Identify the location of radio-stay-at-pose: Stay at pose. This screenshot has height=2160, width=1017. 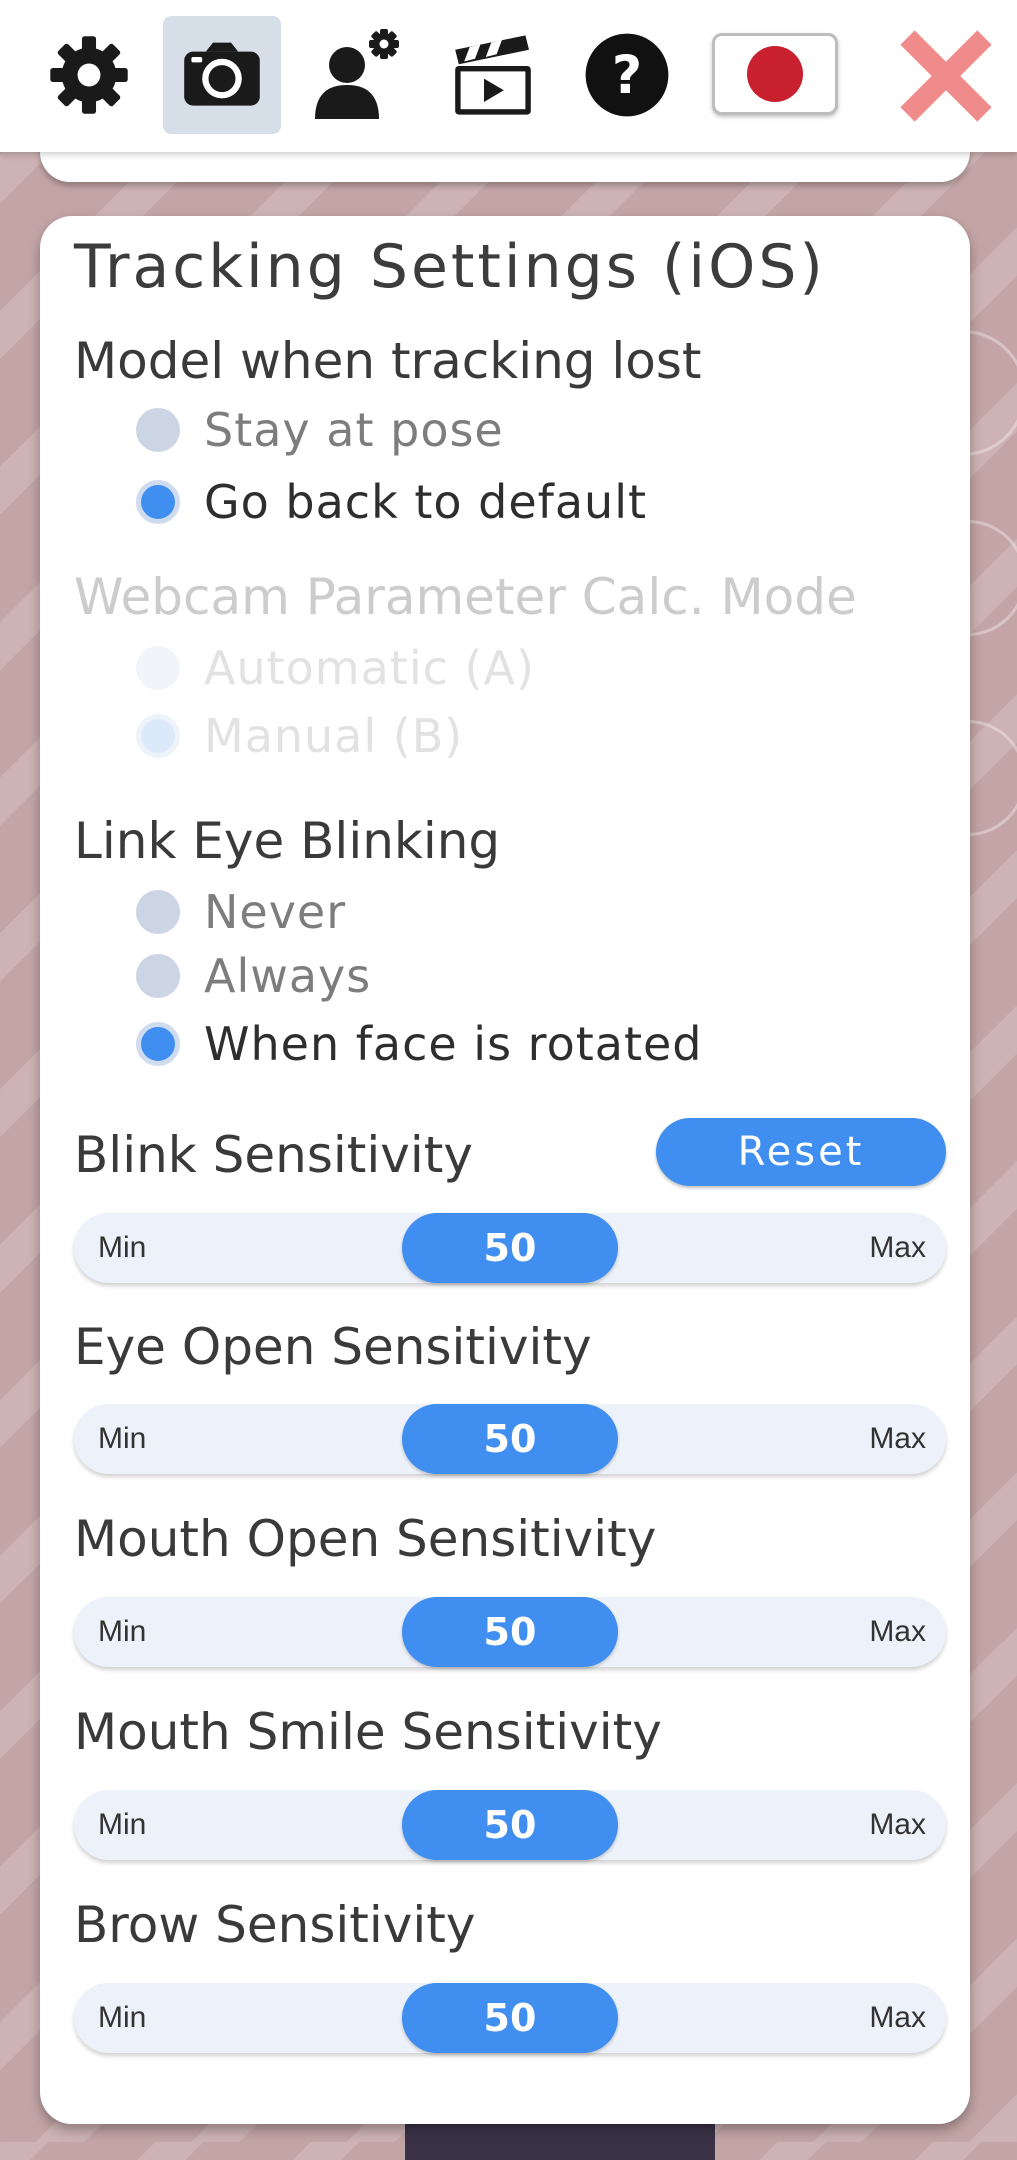
(320, 430).